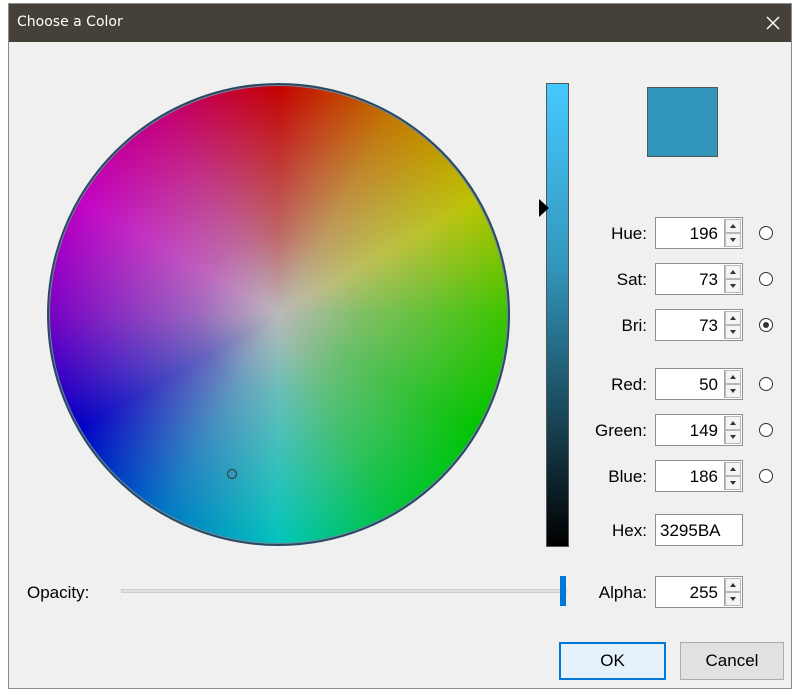 The height and width of the screenshot is (691, 794). What do you see at coordinates (733, 226) in the screenshot?
I see `hue-up-button` at bounding box center [733, 226].